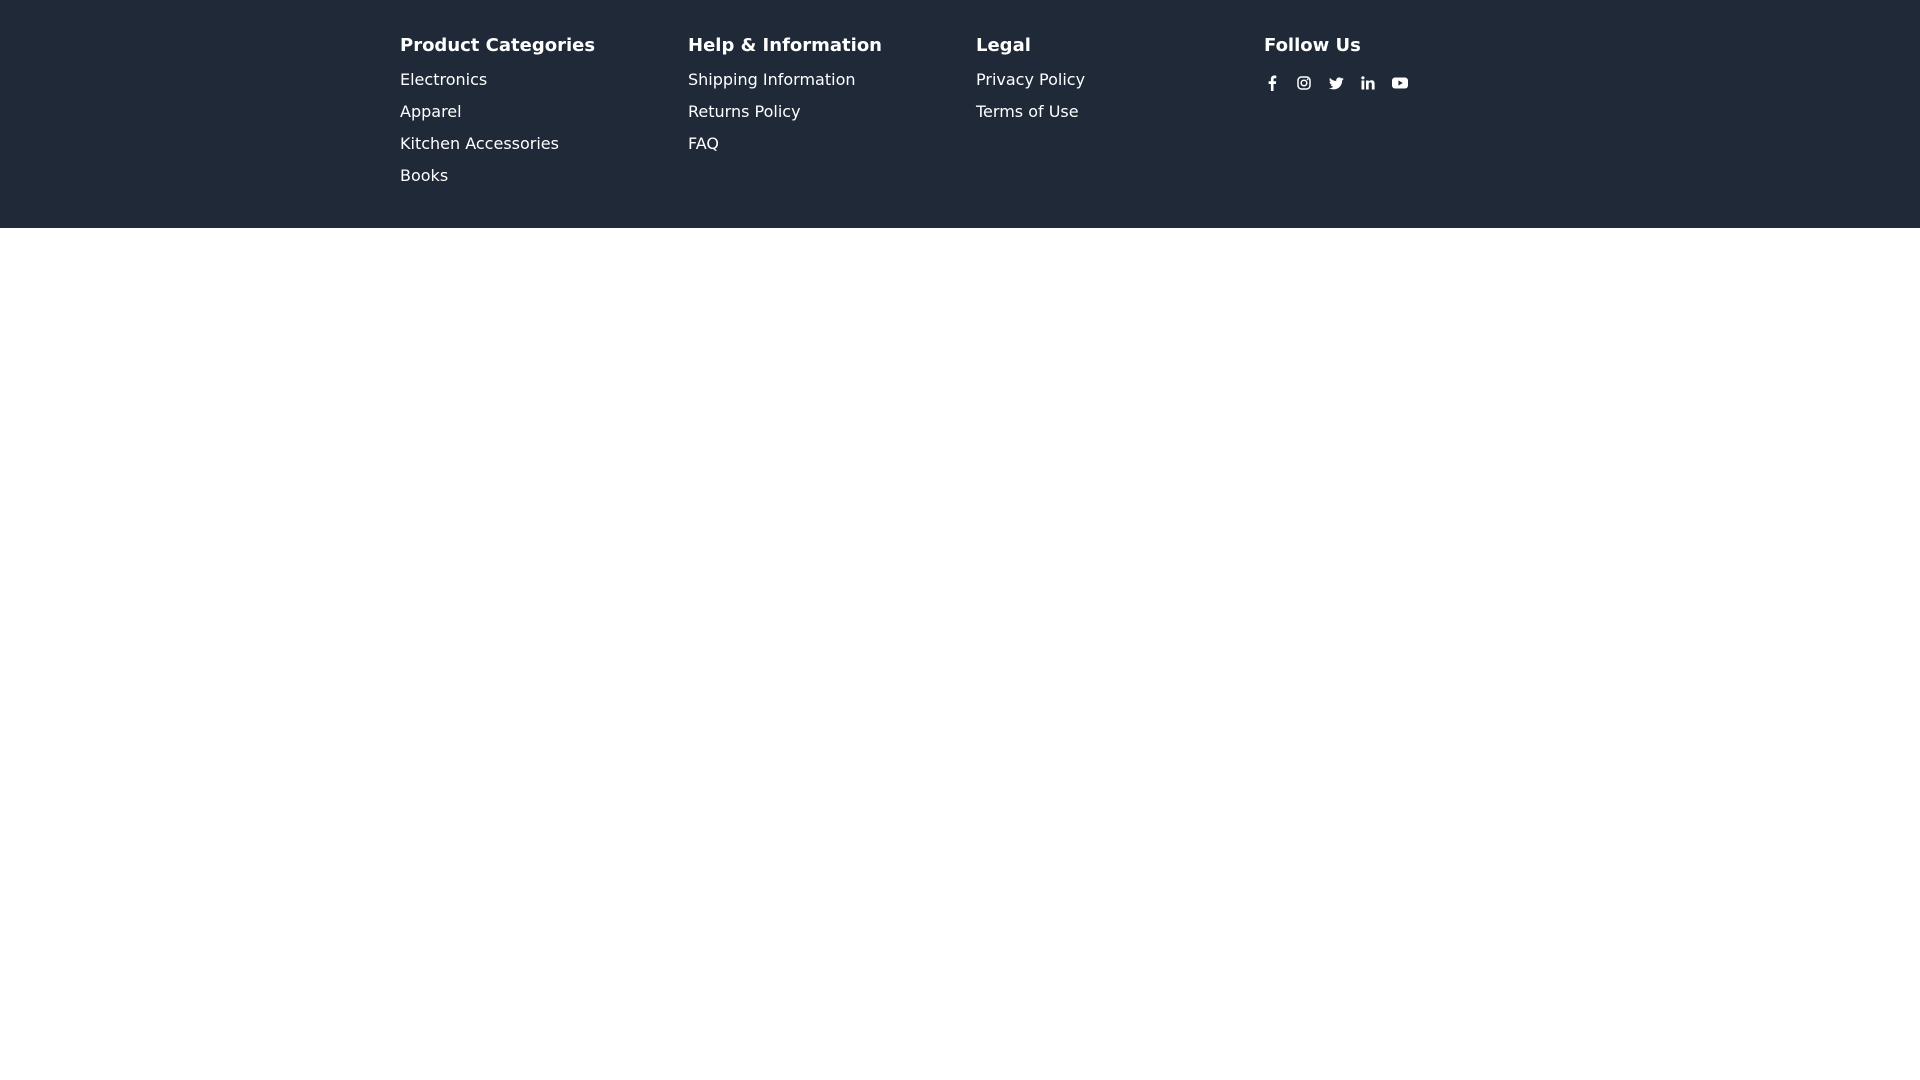 Image resolution: width=1920 pixels, height=1080 pixels. I want to click on footer-heading-legal: Legal, so click(1003, 45).